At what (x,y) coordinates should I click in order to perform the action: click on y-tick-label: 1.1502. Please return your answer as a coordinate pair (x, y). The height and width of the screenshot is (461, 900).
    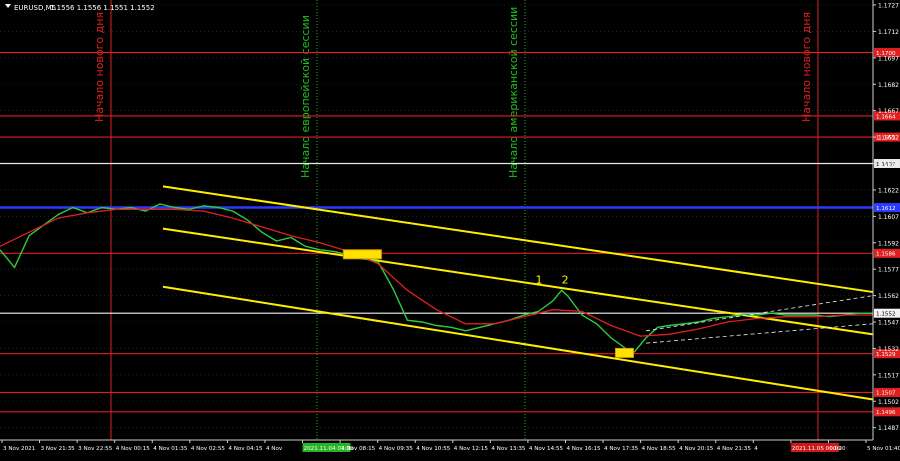
    Looking at the image, I should click on (888, 402).